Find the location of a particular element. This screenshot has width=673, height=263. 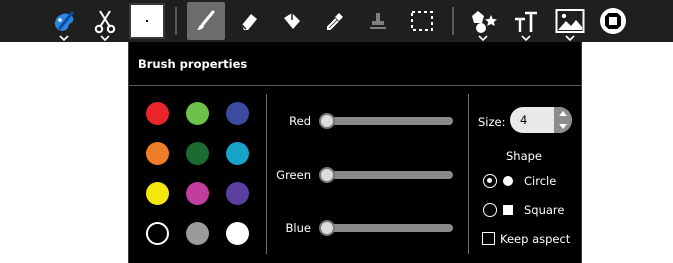

circle-shape-radio is located at coordinates (490, 181).